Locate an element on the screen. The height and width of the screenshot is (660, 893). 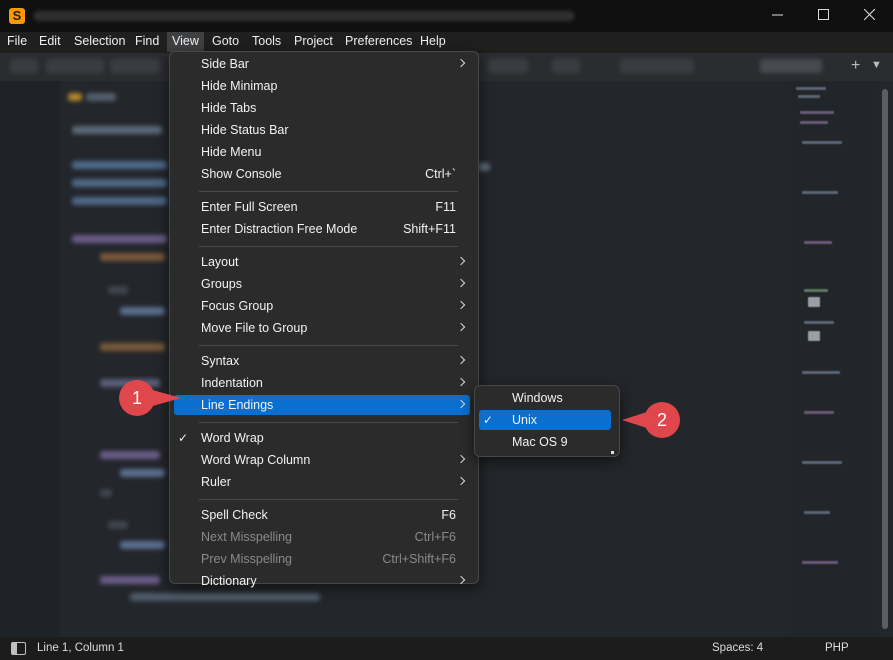
indentation-status: Spaces: 4 is located at coordinates (737, 648).